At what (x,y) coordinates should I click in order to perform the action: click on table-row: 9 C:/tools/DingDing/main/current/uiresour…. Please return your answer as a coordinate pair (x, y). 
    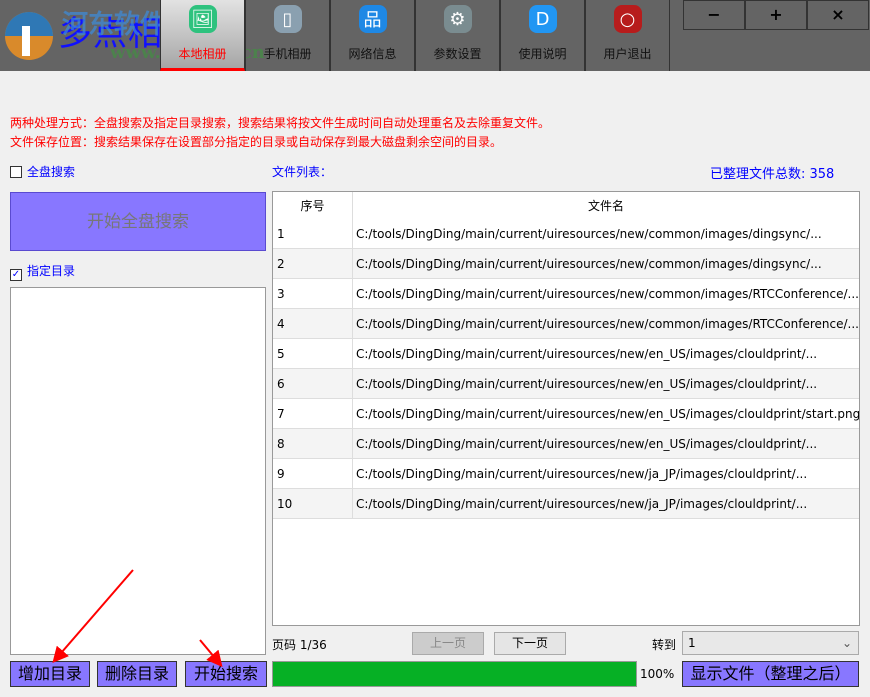
    Looking at the image, I should click on (566, 474).